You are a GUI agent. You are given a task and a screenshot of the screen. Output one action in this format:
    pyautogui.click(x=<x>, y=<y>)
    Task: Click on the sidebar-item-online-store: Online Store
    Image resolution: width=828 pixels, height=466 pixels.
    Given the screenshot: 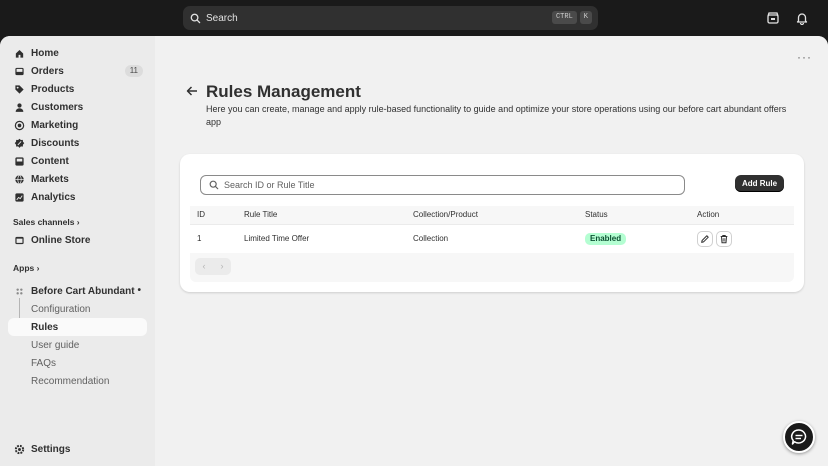 What is the action you would take?
    pyautogui.click(x=77, y=240)
    